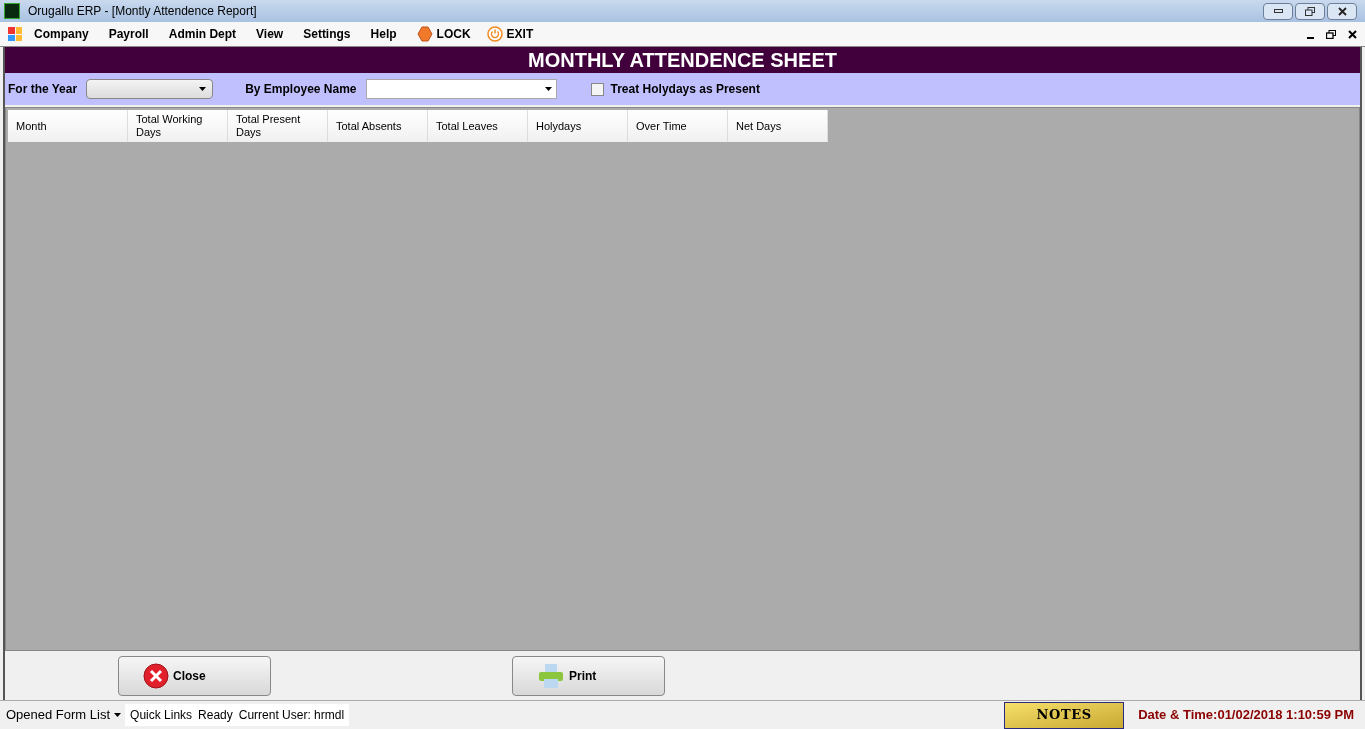 The image size is (1365, 729). Describe the element at coordinates (443, 34) in the screenshot. I see `menu-item: LOCK` at that location.